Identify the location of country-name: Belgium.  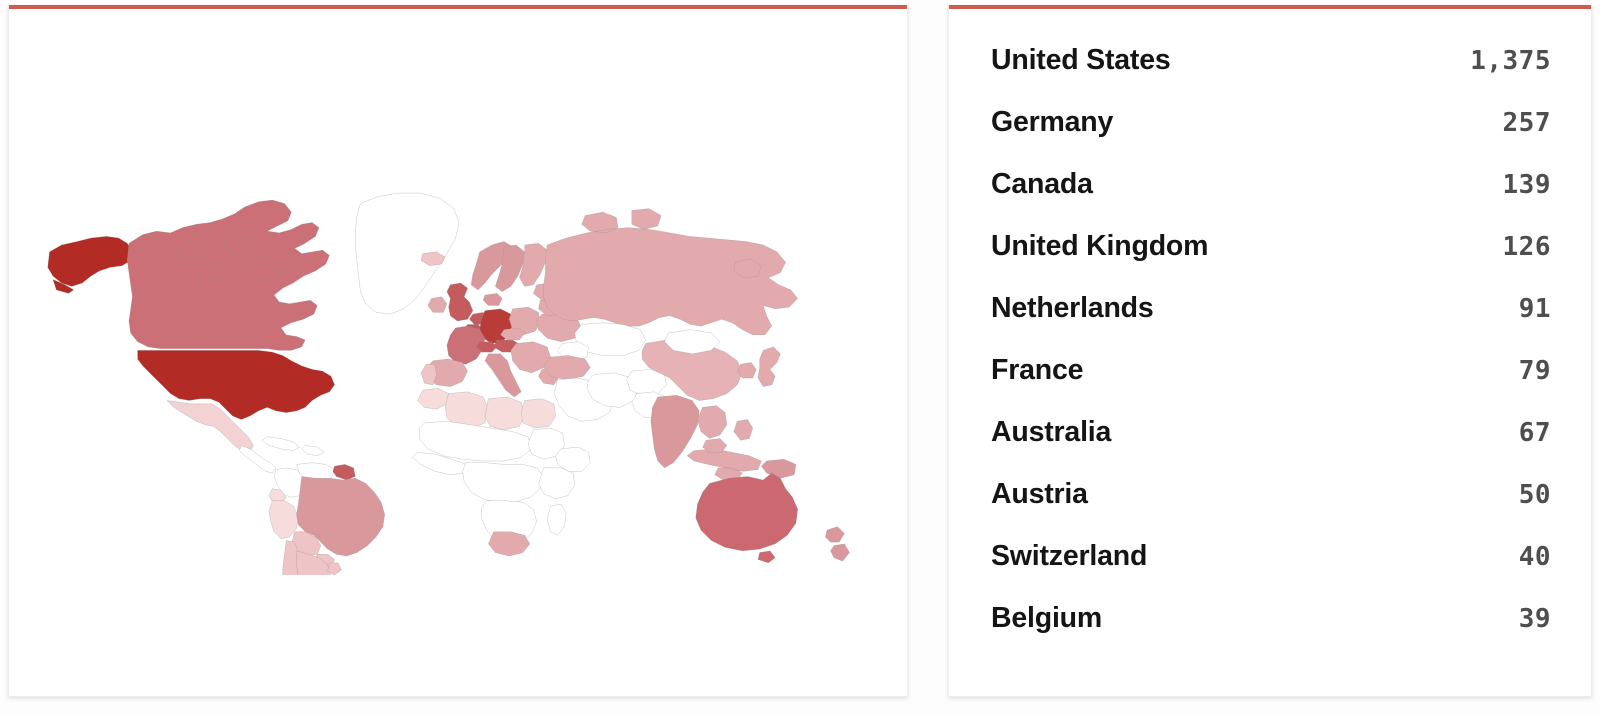
(1047, 618).